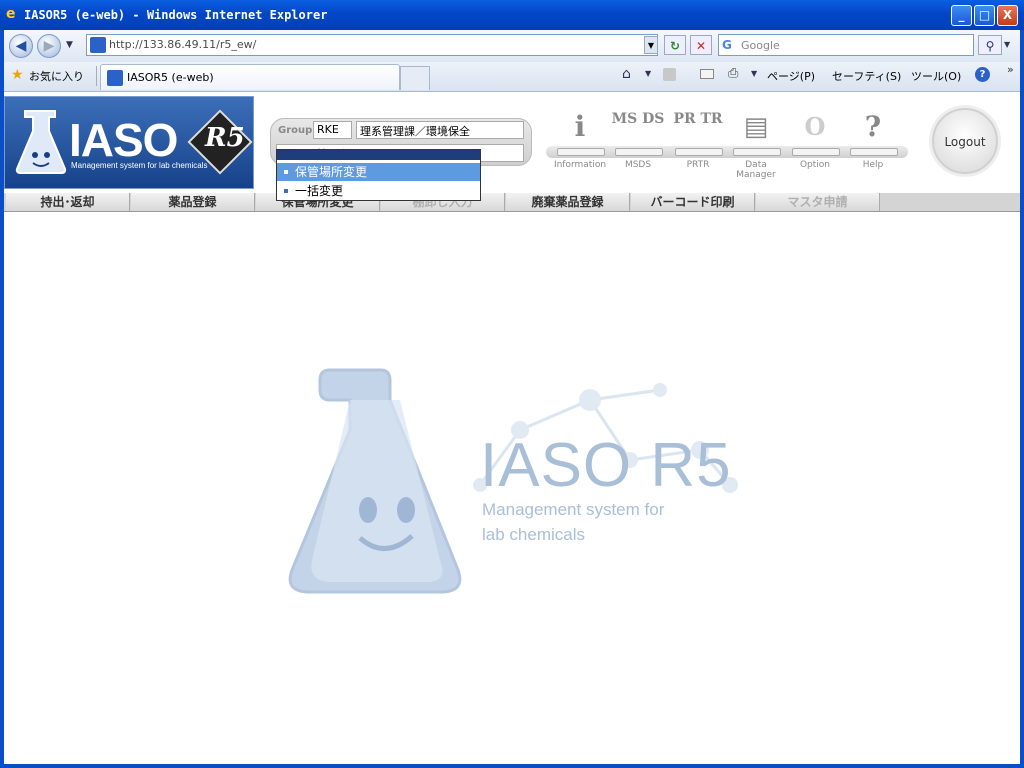  What do you see at coordinates (815, 126) in the screenshot?
I see `option-icon: O` at bounding box center [815, 126].